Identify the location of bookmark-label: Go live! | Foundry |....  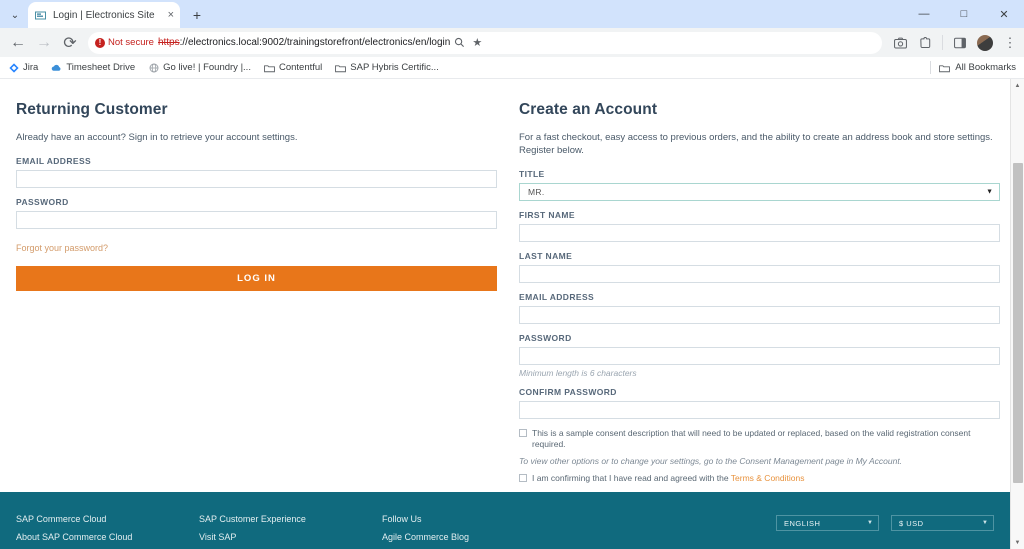
(207, 67).